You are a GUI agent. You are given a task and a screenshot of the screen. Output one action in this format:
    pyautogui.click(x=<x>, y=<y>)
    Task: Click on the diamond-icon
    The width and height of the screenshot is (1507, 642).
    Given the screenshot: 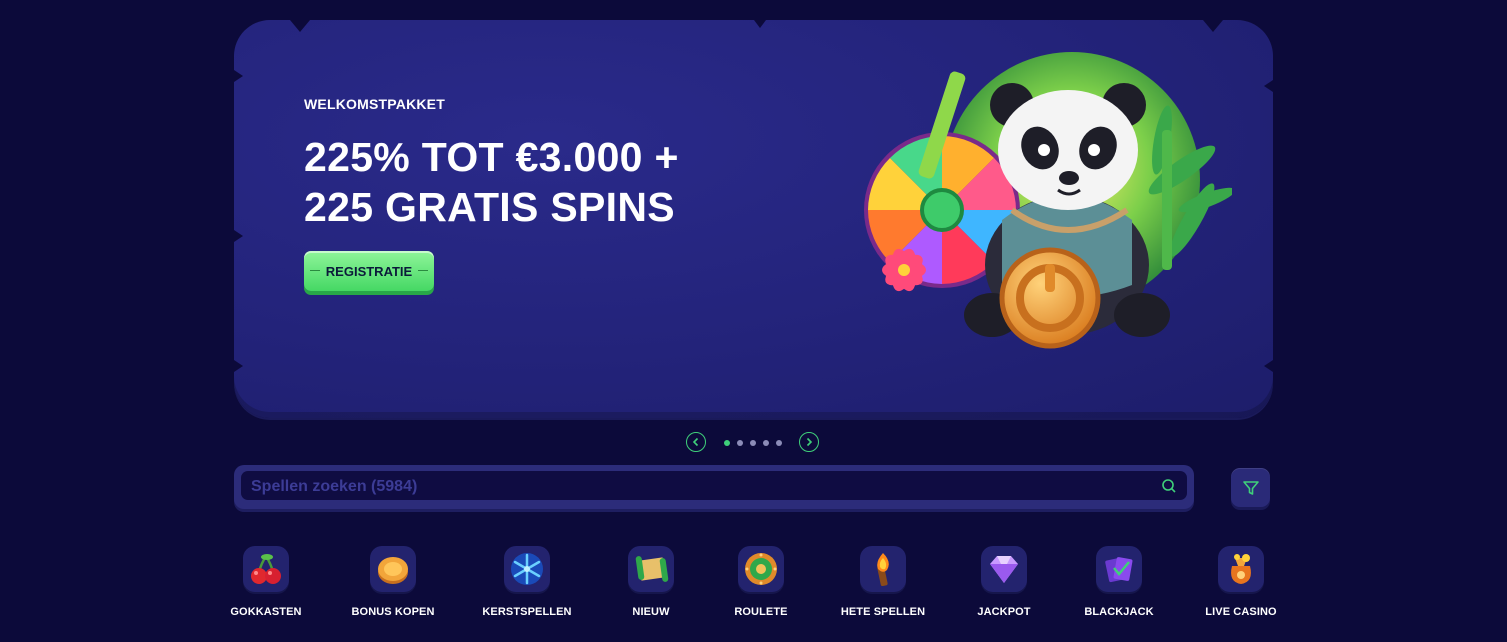 What is the action you would take?
    pyautogui.click(x=1004, y=569)
    